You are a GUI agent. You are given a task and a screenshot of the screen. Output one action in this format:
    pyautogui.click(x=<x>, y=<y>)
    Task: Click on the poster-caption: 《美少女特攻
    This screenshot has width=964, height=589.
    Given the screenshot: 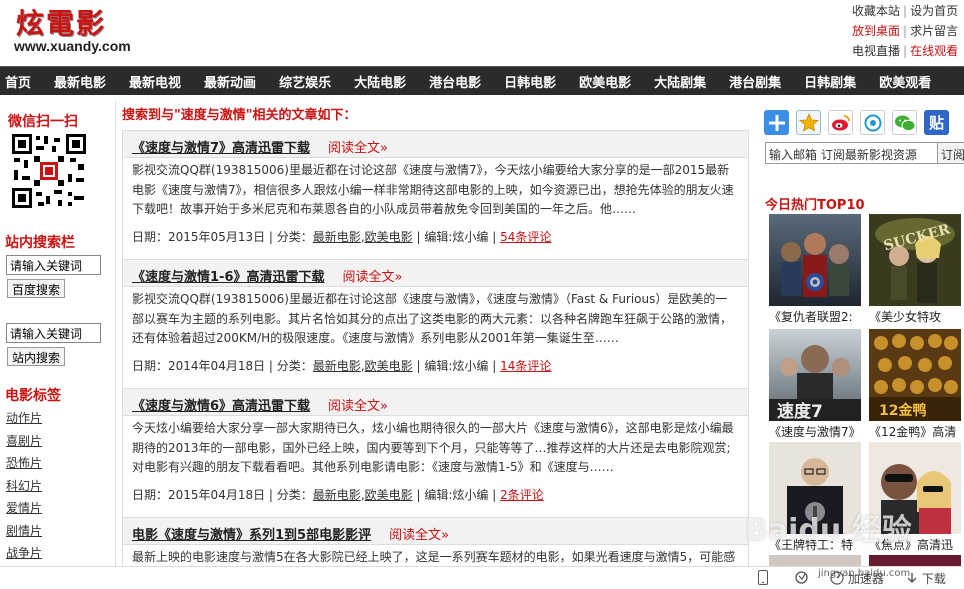 What is the action you would take?
    pyautogui.click(x=905, y=316)
    